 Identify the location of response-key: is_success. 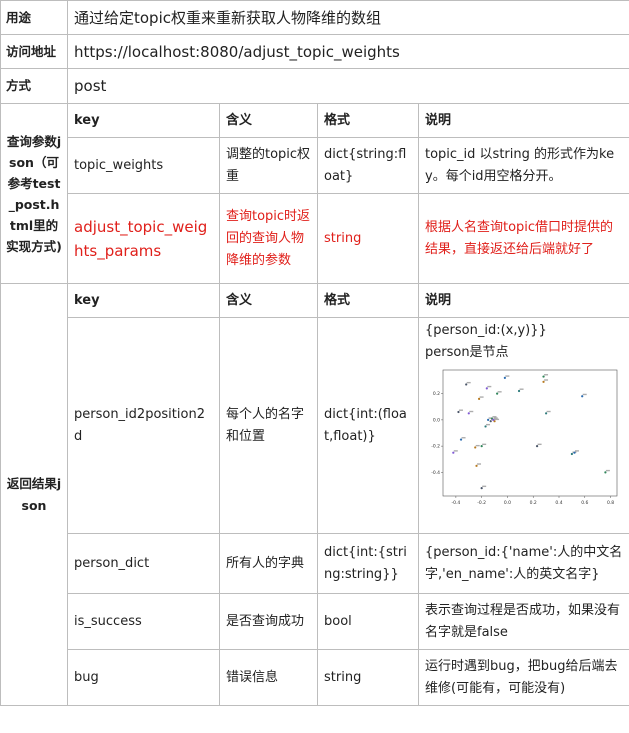
(143, 621).